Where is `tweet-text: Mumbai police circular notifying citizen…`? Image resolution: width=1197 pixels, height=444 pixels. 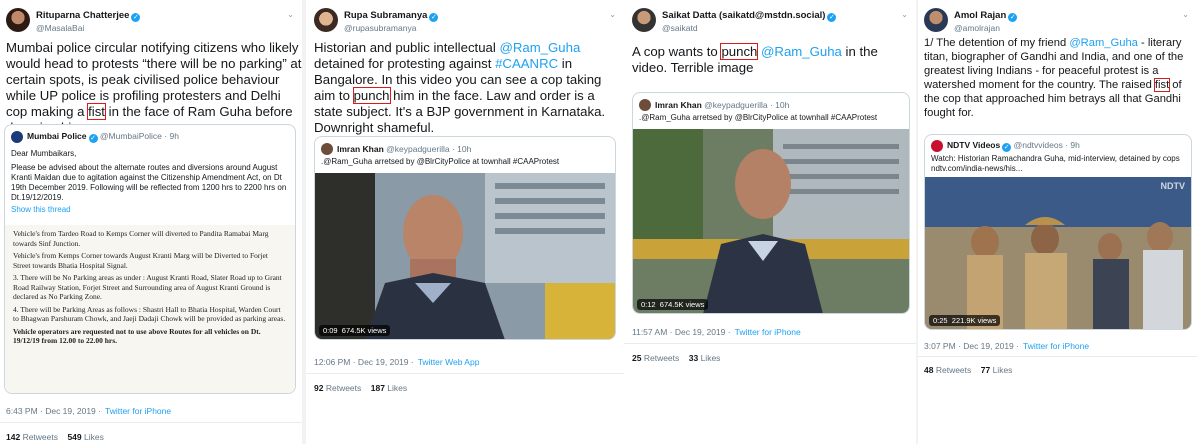 tweet-text: Mumbai police circular notifying citizen… is located at coordinates (154, 88).